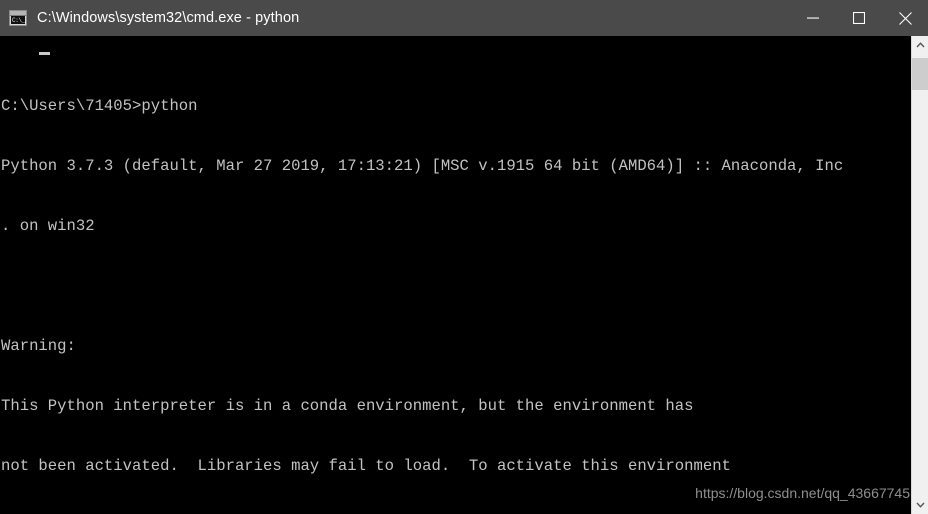 Image resolution: width=928 pixels, height=514 pixels. What do you see at coordinates (168, 18) in the screenshot?
I see `window-title: C:\Windows\system32\cmd.exe - python` at bounding box center [168, 18].